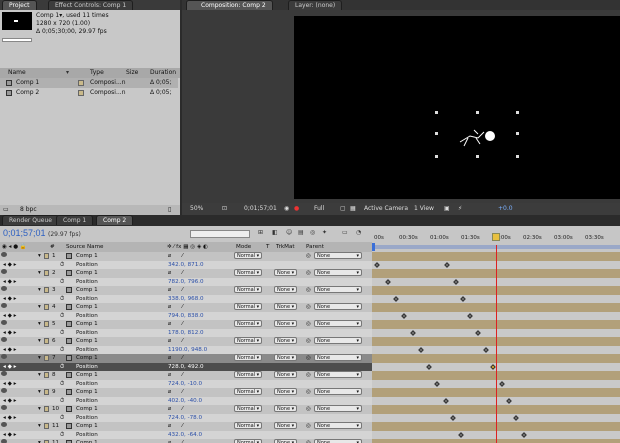 Image resolution: width=620 pixels, height=443 pixels. What do you see at coordinates (186, 441) in the screenshot?
I see `layer-row: ▾ 11 Comp 1 ⌀ ⁄ Normal ▾ None ▾ ◎ None ▾` at bounding box center [186, 441].